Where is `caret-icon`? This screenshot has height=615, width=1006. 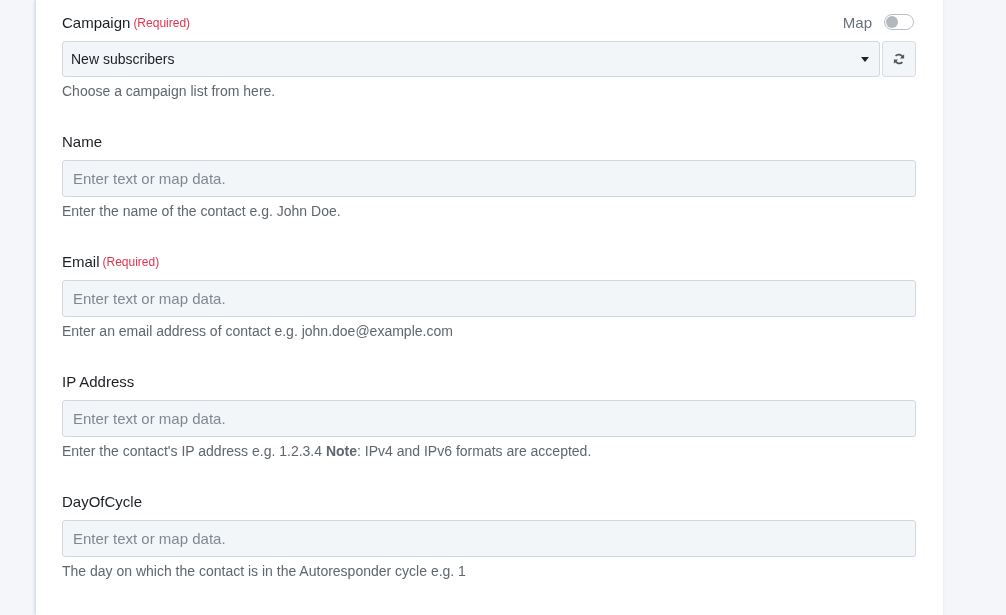 caret-icon is located at coordinates (865, 59).